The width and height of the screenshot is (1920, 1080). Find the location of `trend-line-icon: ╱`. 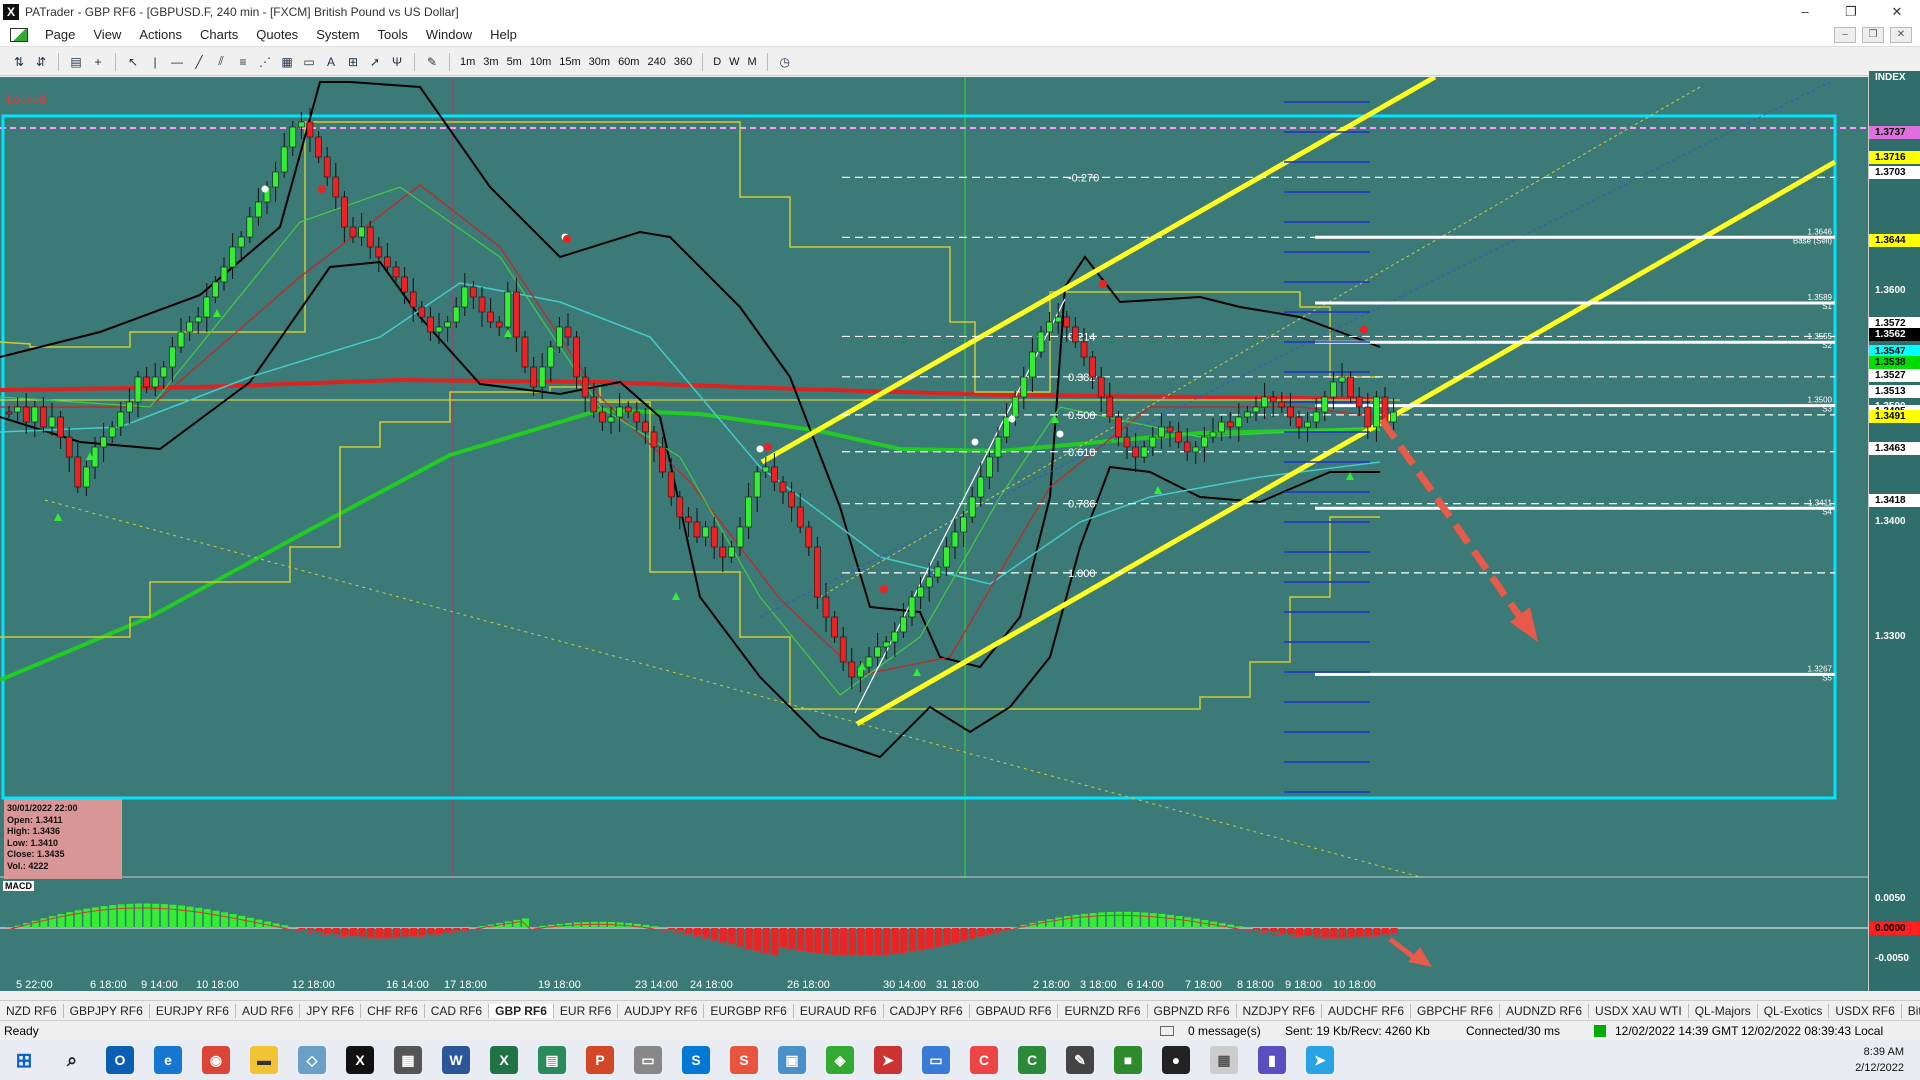

trend-line-icon: ╱ is located at coordinates (199, 62).